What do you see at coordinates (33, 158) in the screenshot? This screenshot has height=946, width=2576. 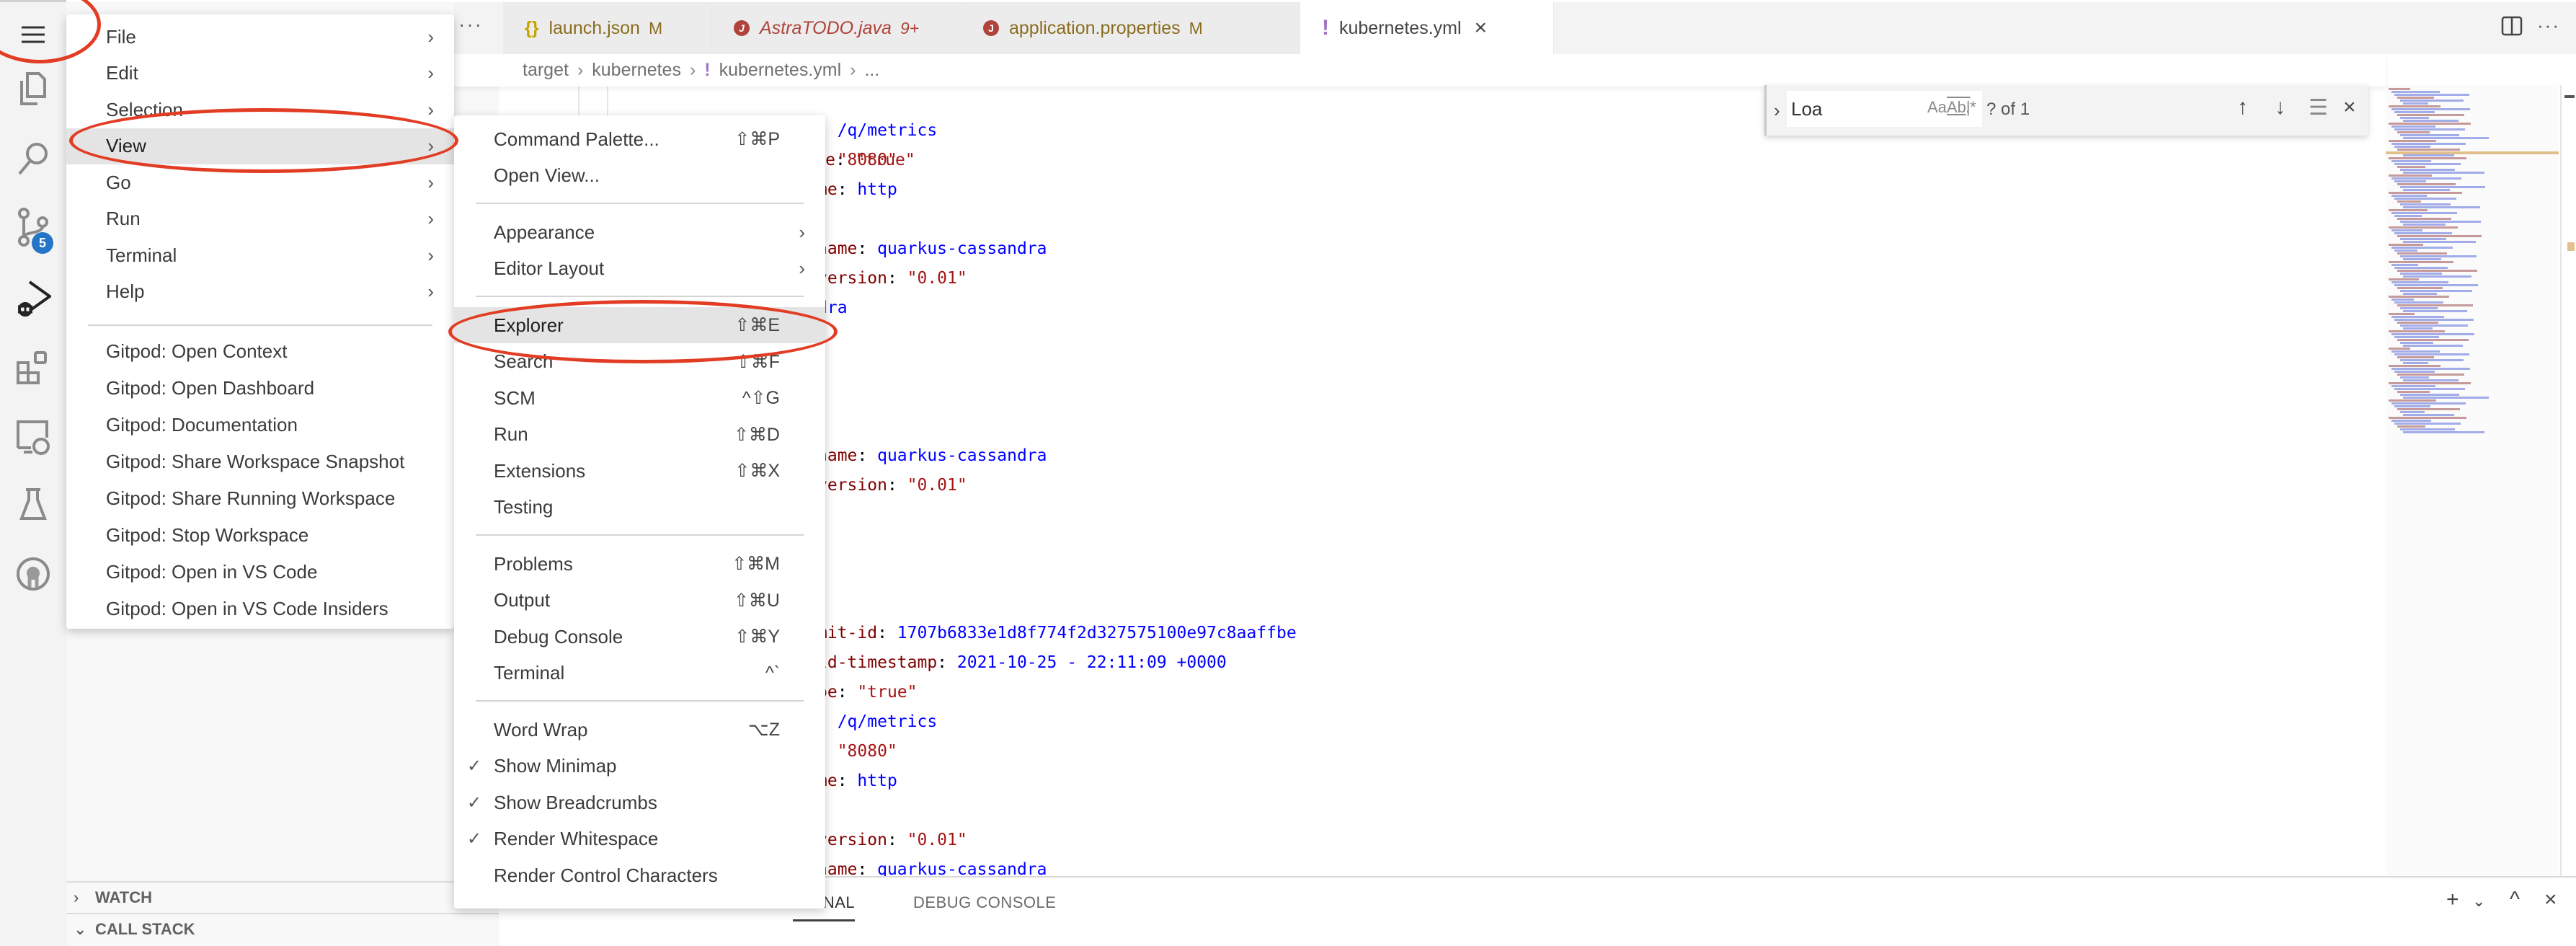 I see `search-icon` at bounding box center [33, 158].